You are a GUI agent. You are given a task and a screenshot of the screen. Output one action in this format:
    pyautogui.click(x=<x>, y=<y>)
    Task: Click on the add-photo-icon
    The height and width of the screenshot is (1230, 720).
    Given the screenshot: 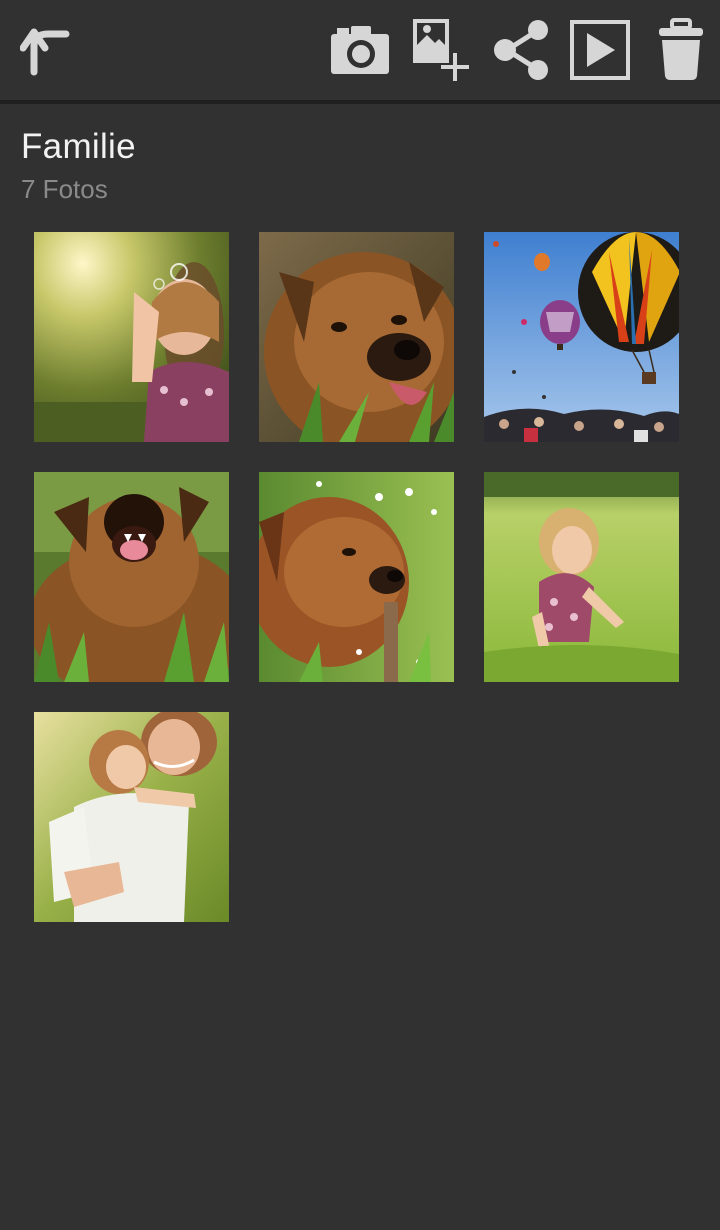 What is the action you would take?
    pyautogui.click(x=441, y=50)
    